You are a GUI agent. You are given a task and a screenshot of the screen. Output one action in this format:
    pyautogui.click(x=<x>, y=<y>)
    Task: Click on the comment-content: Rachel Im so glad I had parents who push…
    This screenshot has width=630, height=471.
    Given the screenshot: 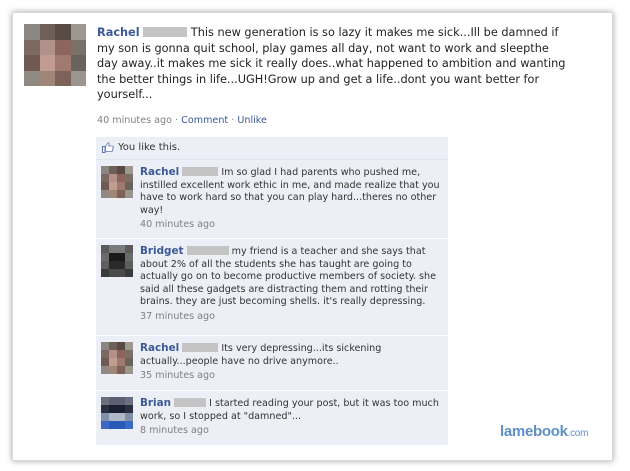 What is the action you would take?
    pyautogui.click(x=290, y=199)
    